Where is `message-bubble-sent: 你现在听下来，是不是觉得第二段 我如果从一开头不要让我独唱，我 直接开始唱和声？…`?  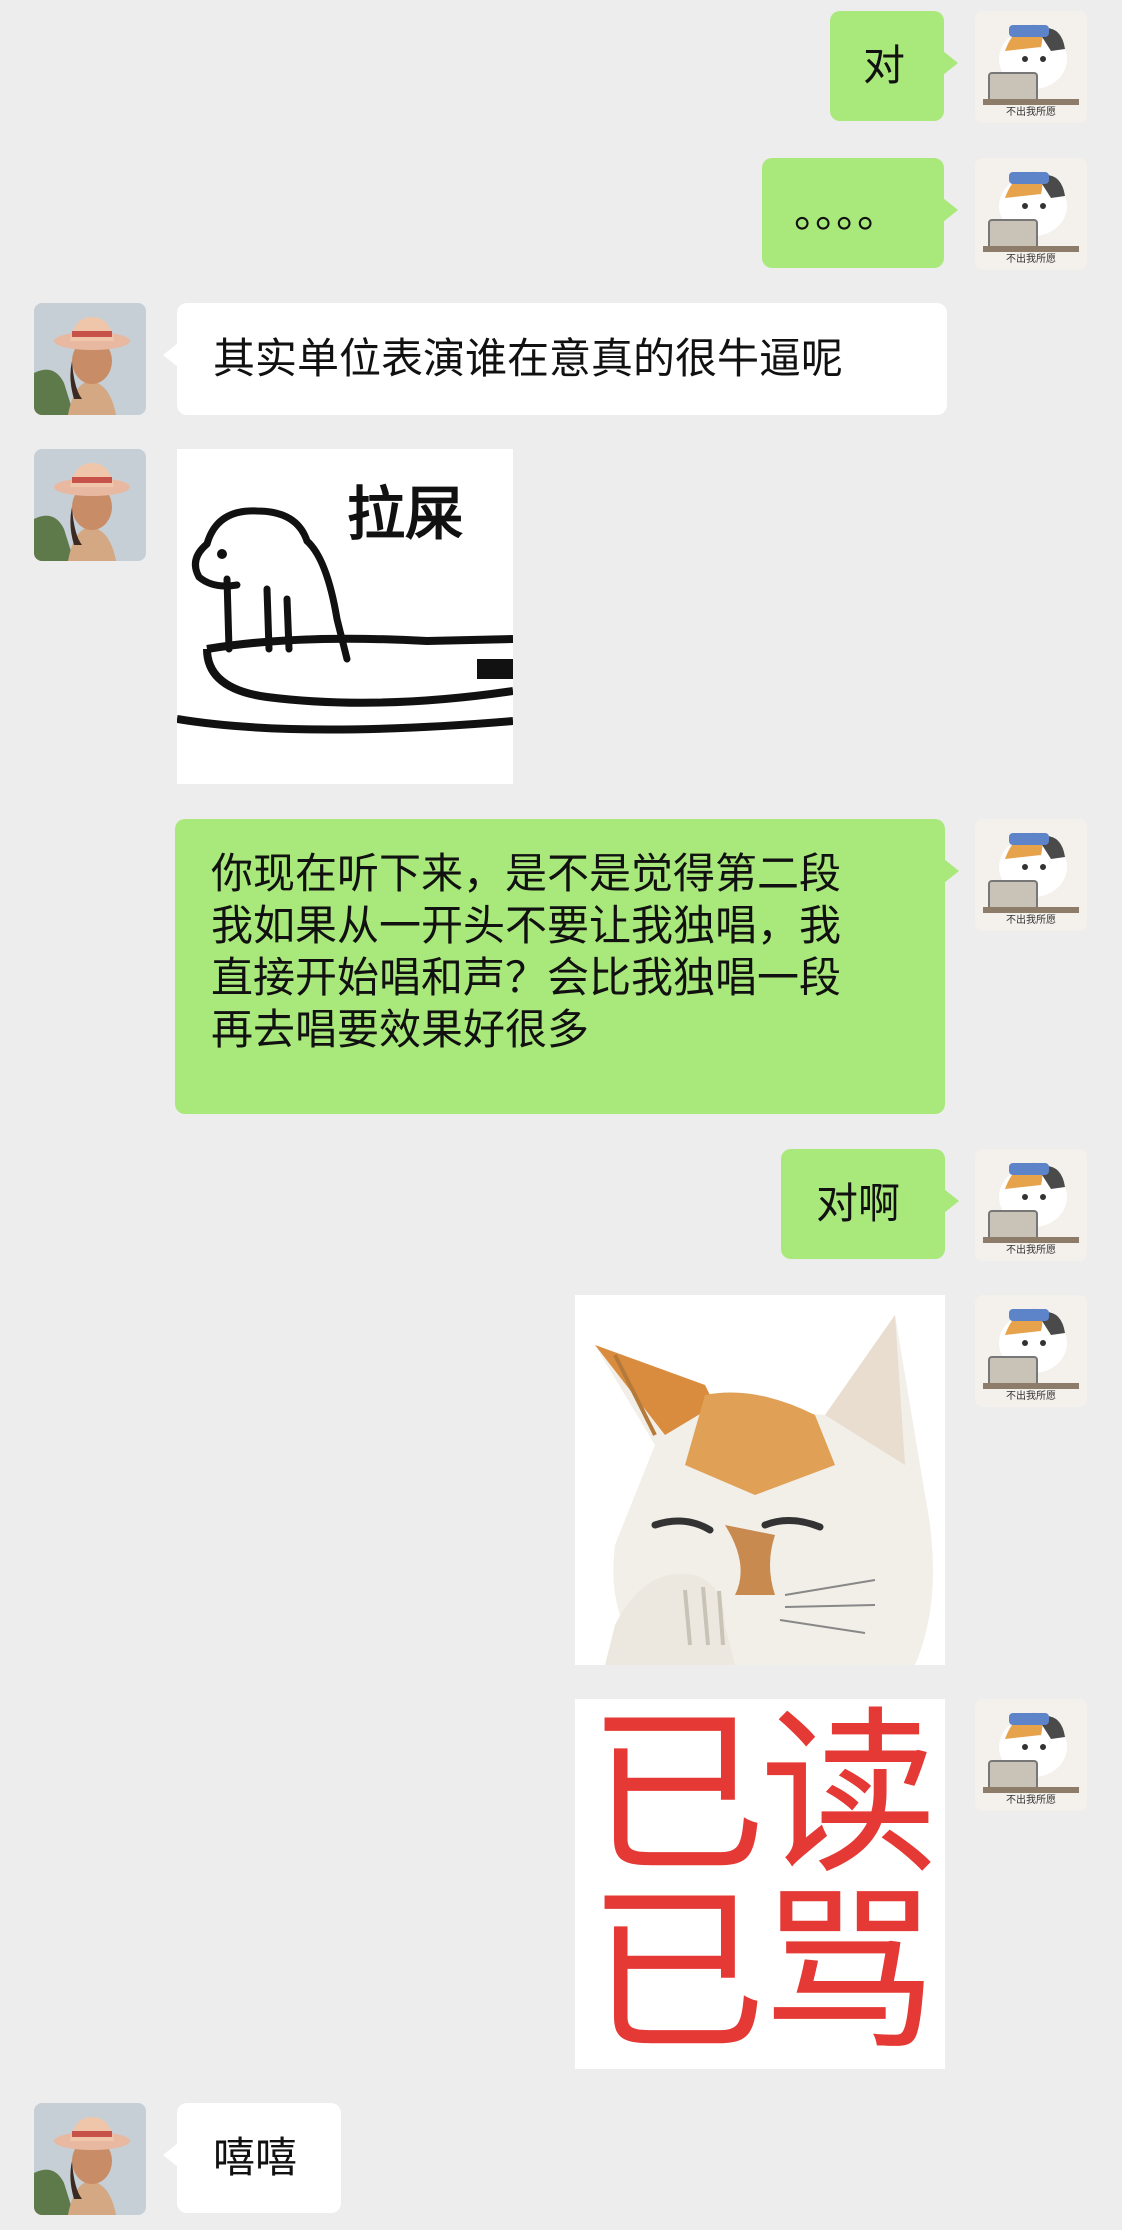 message-bubble-sent: 你现在听下来，是不是觉得第二段 我如果从一开头不要让我独唱，我 直接开始唱和声？… is located at coordinates (567, 966).